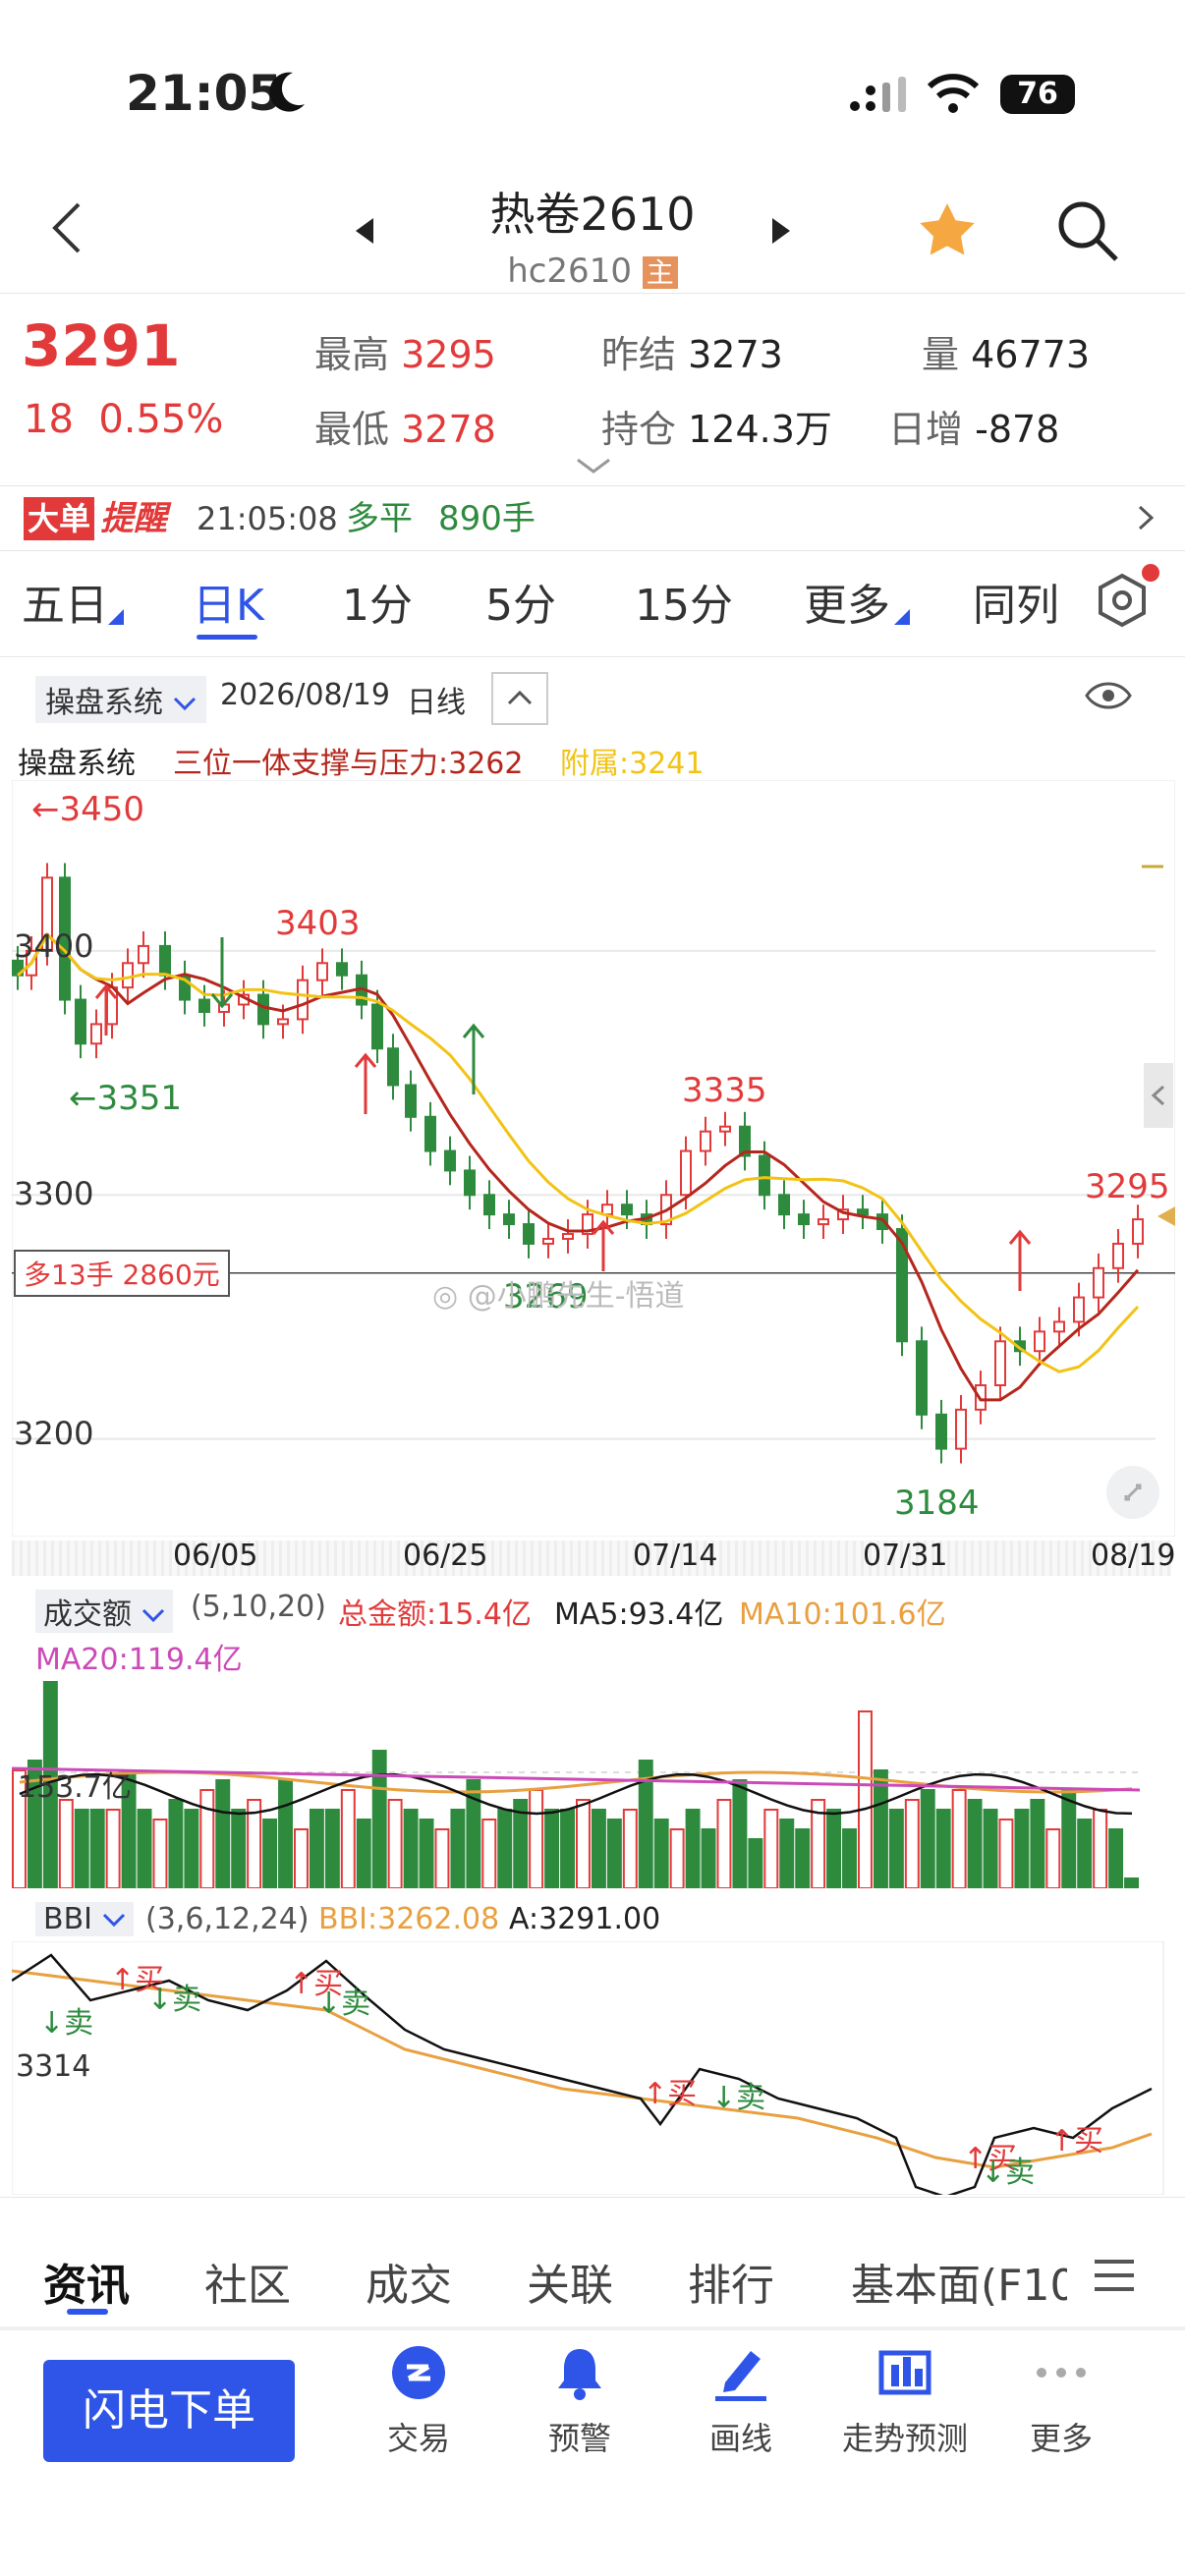 The height and width of the screenshot is (2576, 1185). I want to click on tab-daily-k: 日K, so click(229, 601).